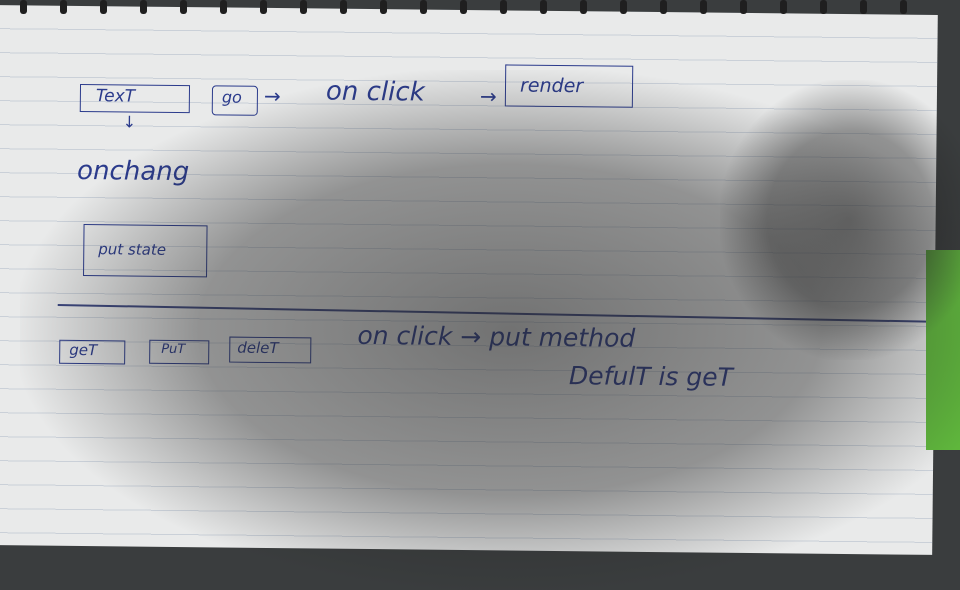  What do you see at coordinates (488, 96) in the screenshot?
I see `arrow-click-to-render: →` at bounding box center [488, 96].